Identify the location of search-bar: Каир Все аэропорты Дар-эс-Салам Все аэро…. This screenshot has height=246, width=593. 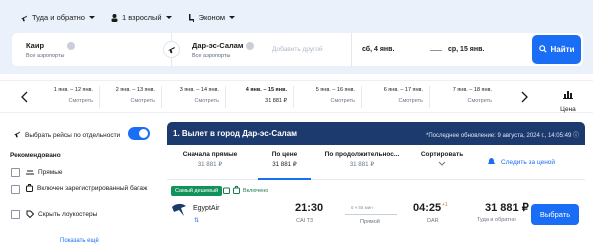
(297, 49).